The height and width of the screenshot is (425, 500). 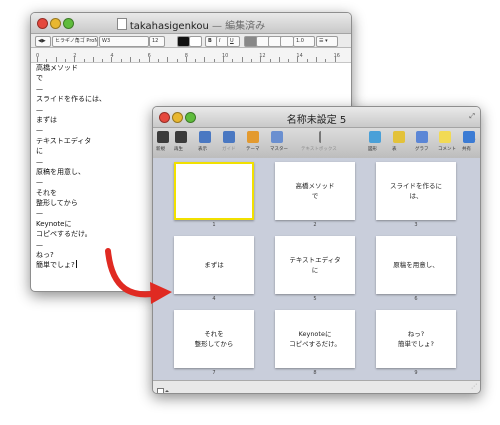 I want to click on slide-thumbnail: テキストエディタ に, so click(x=315, y=265).